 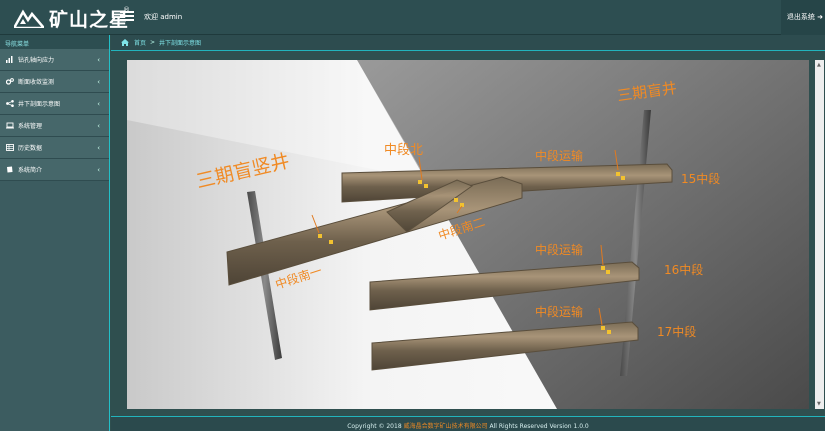 I want to click on sidebar-item-label: 钻孔轴向应力, so click(x=36, y=60).